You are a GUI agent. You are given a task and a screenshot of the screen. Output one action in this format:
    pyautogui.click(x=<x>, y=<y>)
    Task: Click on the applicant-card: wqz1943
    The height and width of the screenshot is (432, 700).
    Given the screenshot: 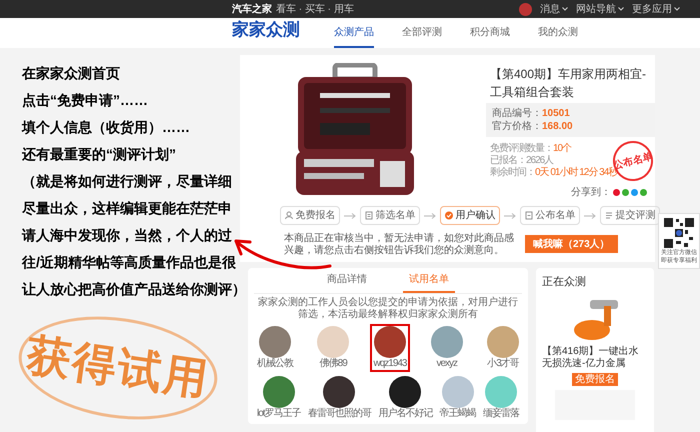 What is the action you would take?
    pyautogui.click(x=390, y=348)
    